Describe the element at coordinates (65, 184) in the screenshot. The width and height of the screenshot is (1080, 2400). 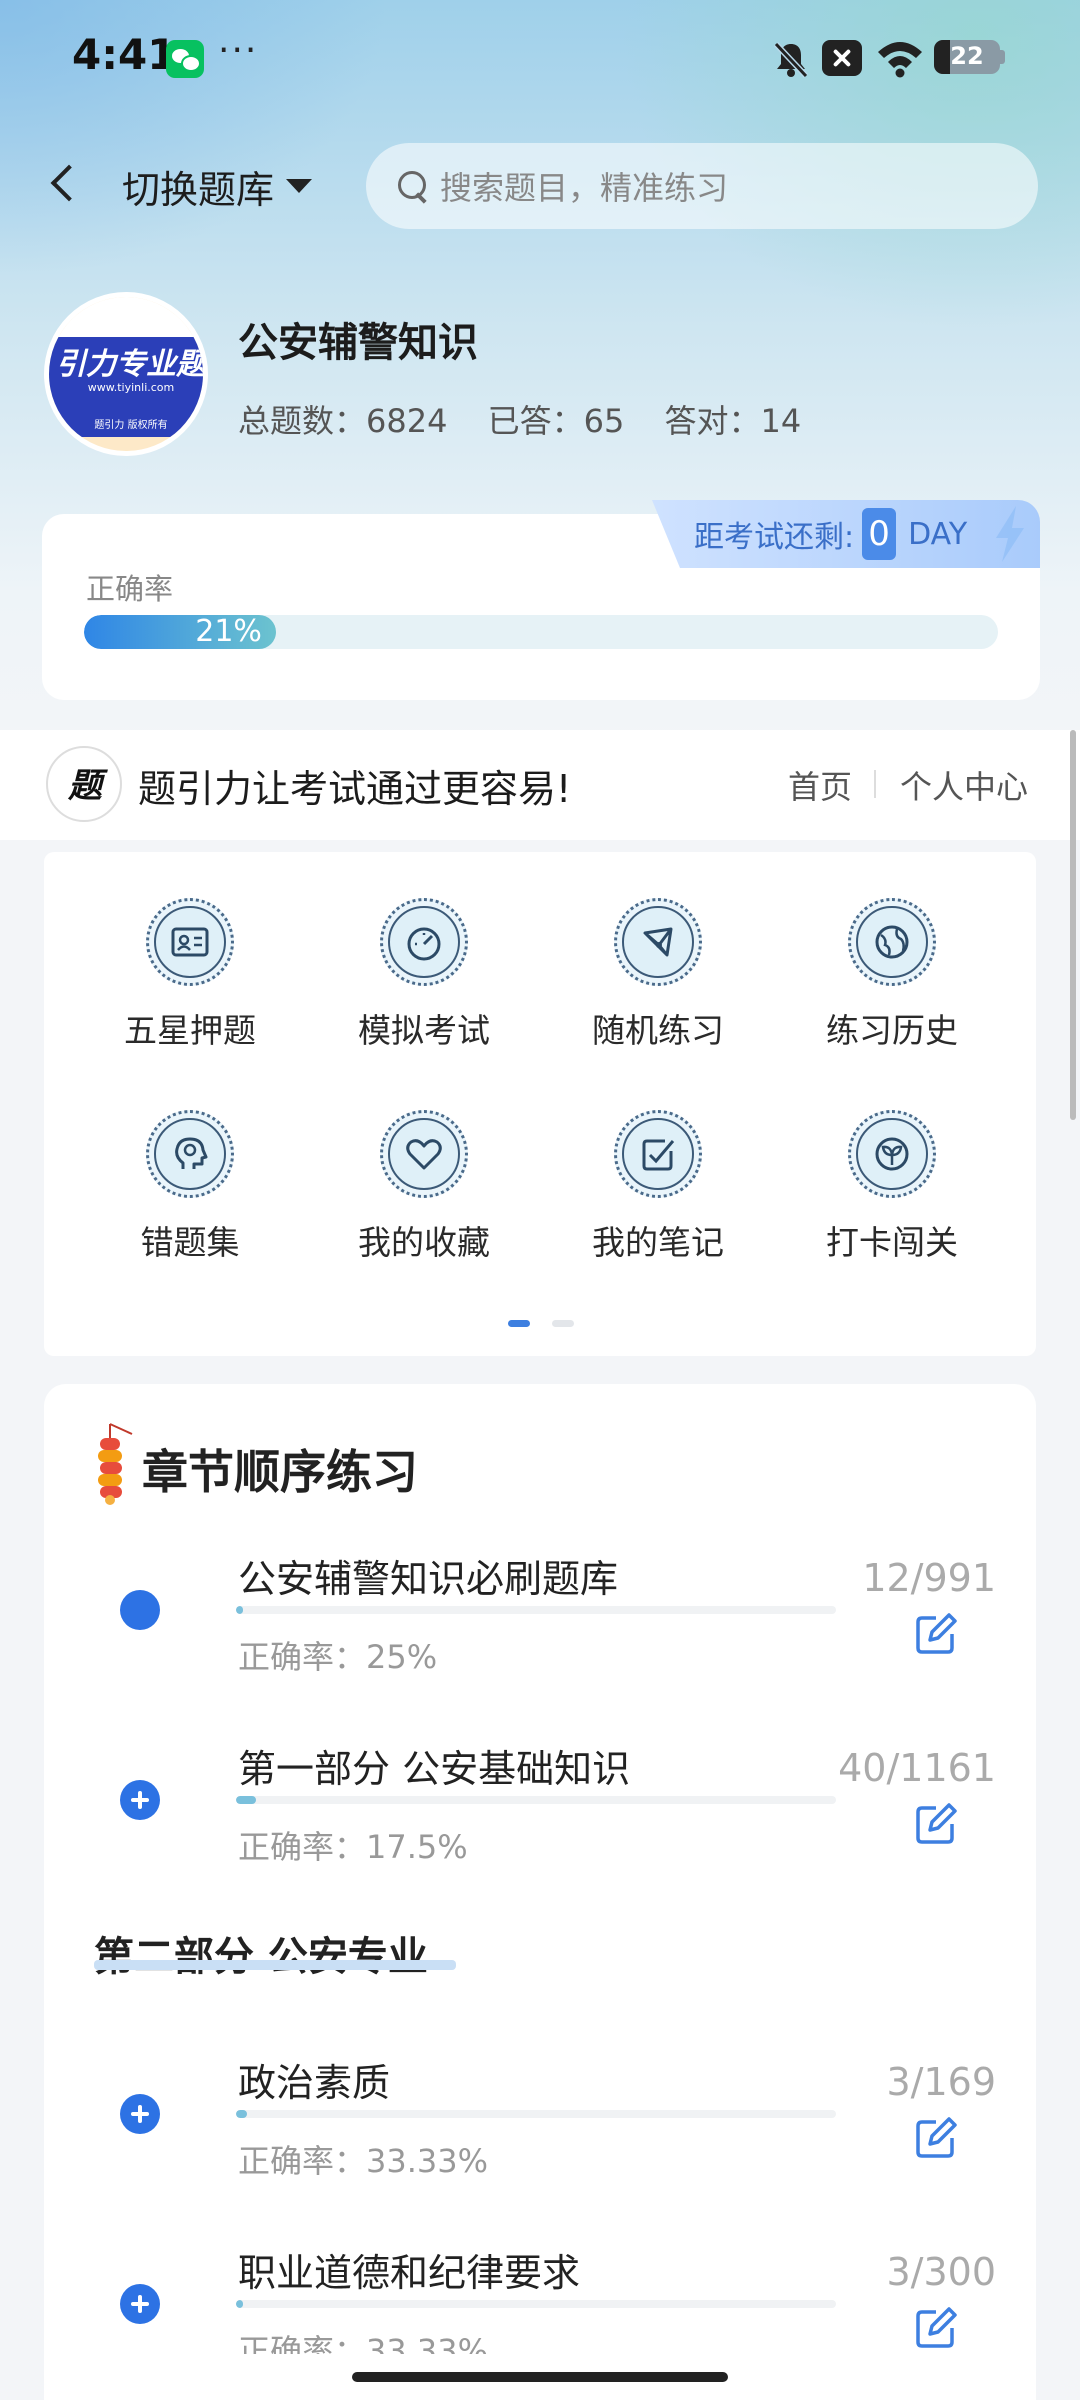
I see `back-button` at that location.